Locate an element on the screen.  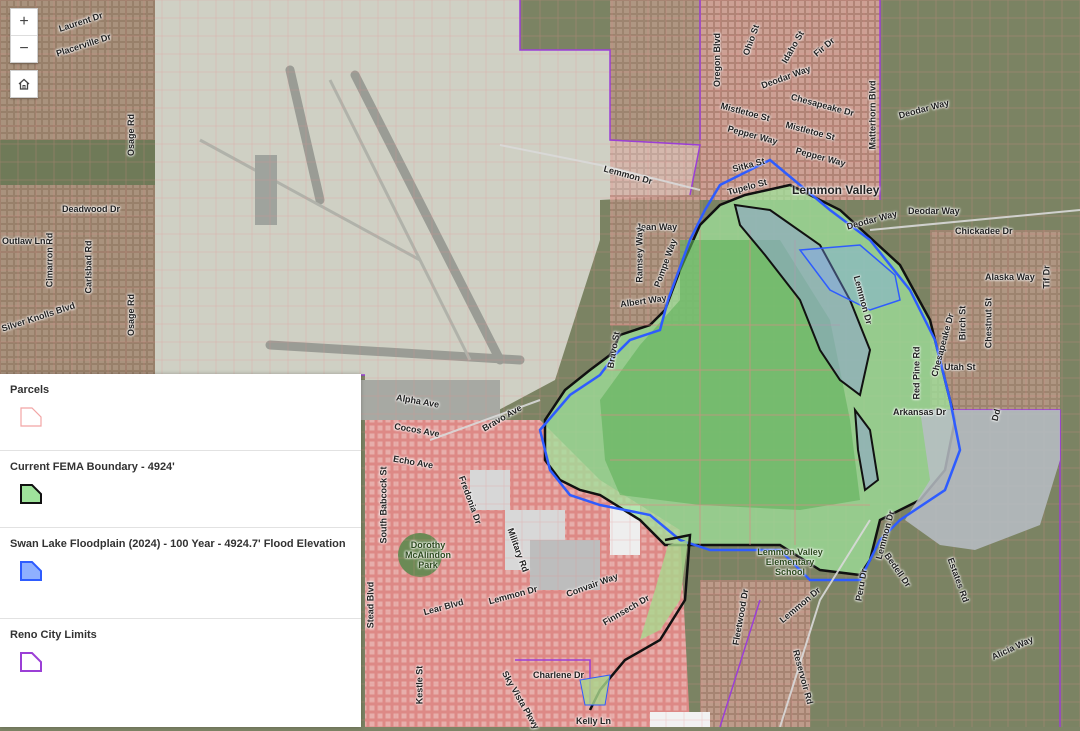
zoom-control: + − is located at coordinates (24, 35).